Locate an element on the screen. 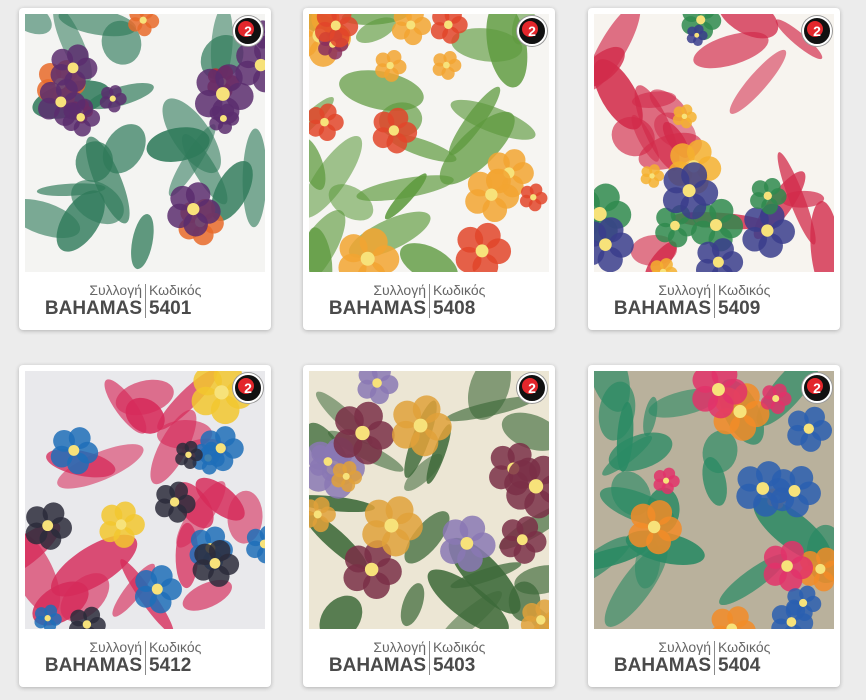 The height and width of the screenshot is (700, 866). product-card: 2 Συλλογή BAHAMAS Κωδικός 5403 is located at coordinates (429, 526).